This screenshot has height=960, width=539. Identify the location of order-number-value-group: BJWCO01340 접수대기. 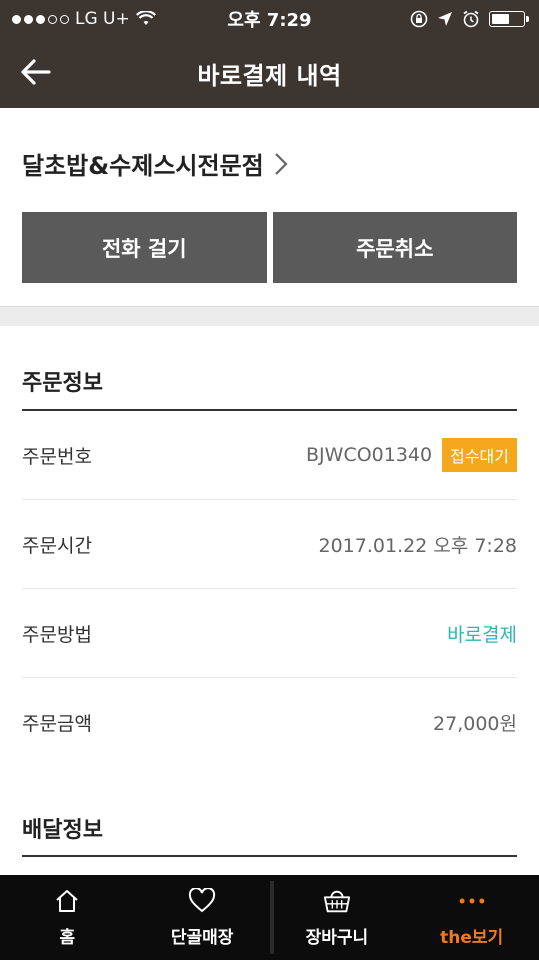
(411, 455).